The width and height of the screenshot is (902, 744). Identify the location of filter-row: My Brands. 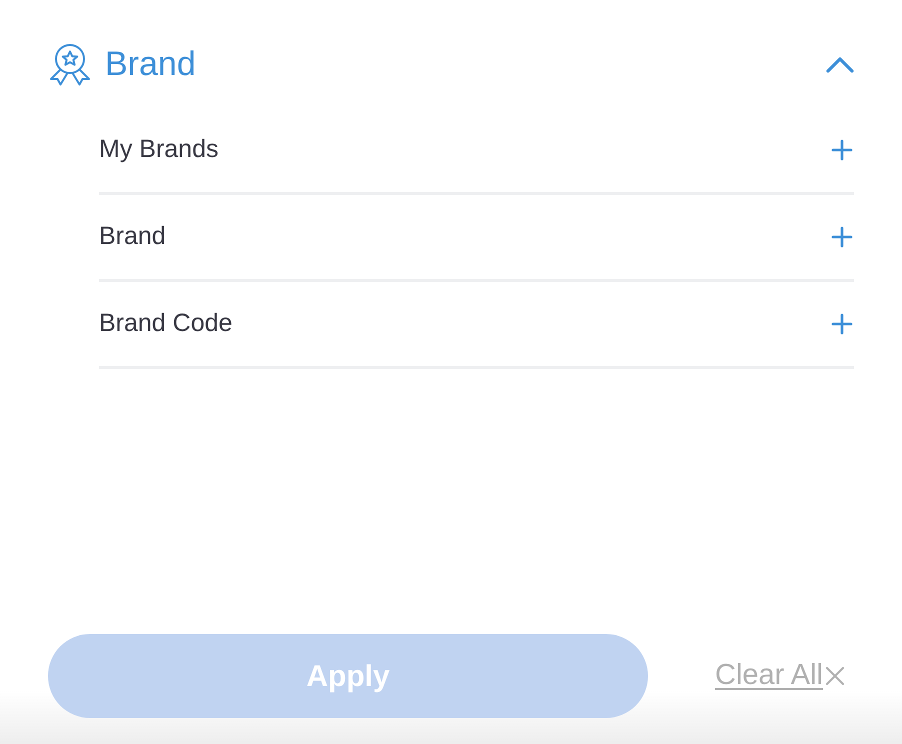
(476, 151).